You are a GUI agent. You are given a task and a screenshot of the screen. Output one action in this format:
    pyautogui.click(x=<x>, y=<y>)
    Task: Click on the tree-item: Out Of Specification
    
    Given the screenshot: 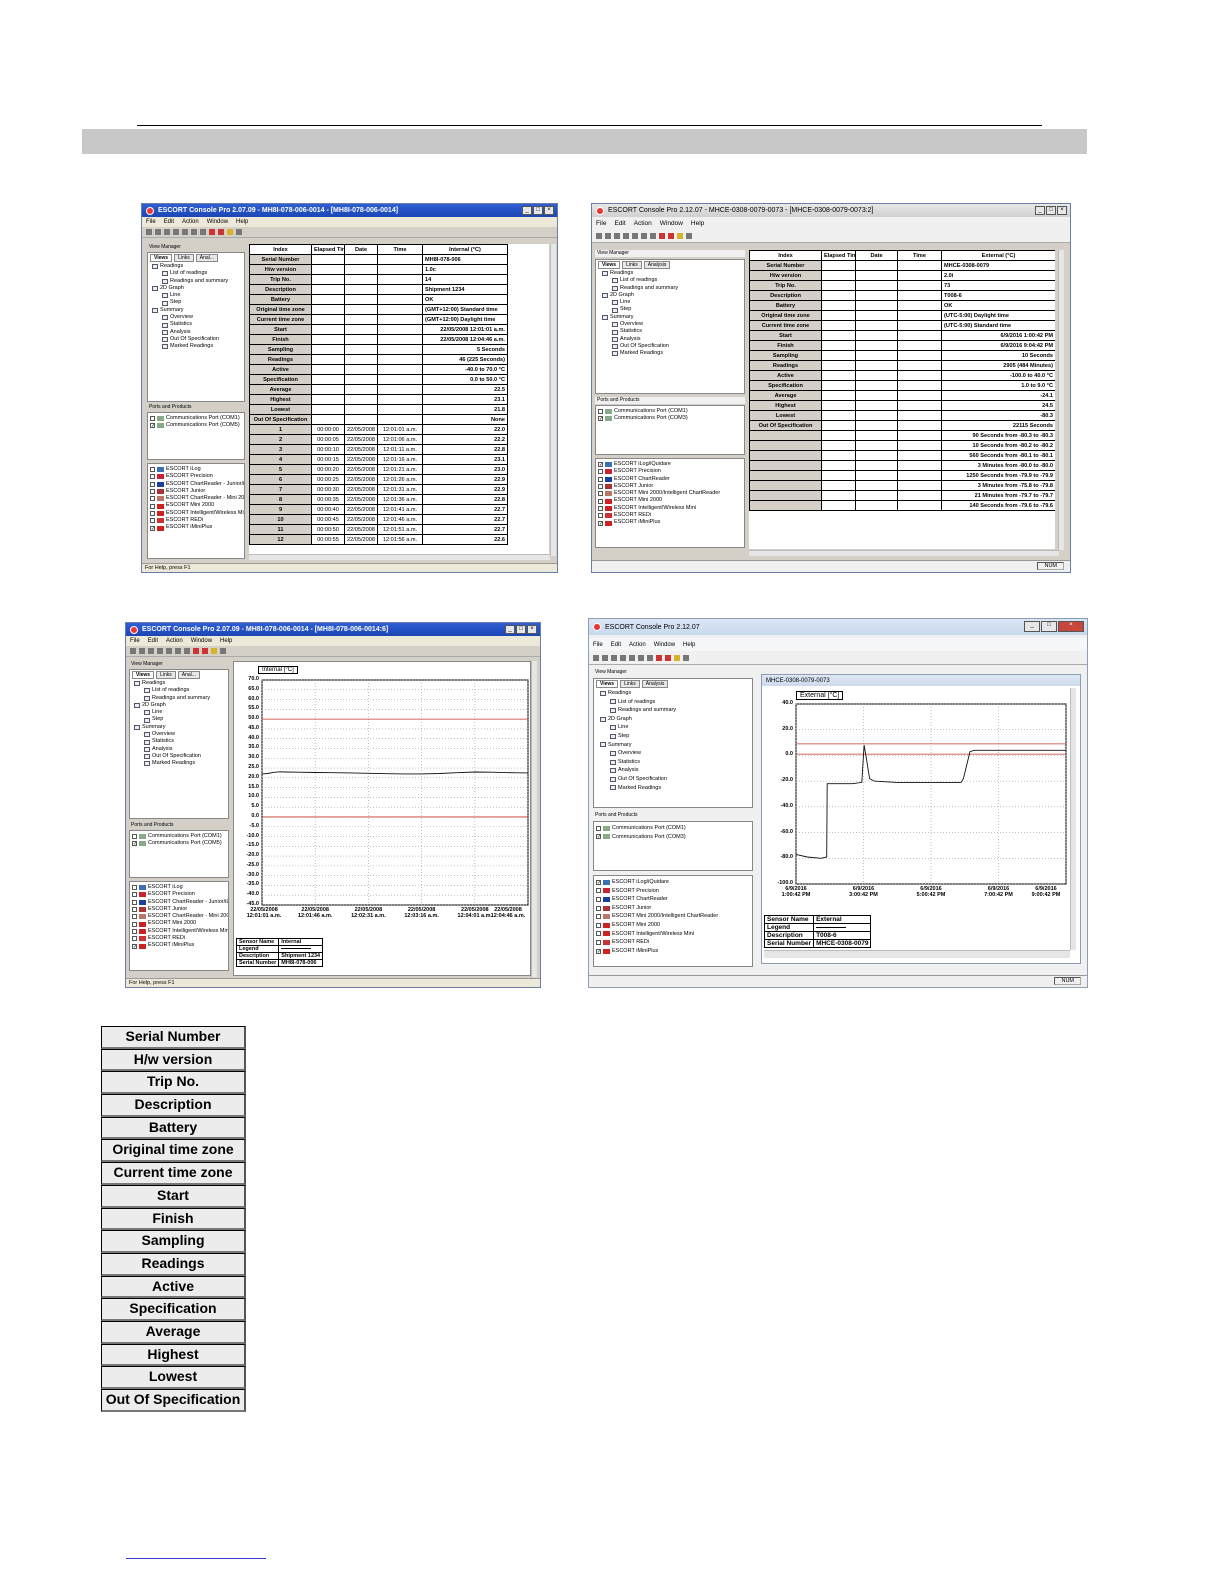 What is the action you would take?
    pyautogui.click(x=181, y=756)
    